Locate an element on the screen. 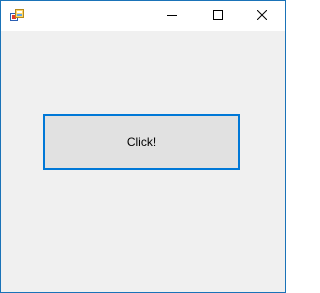 Image resolution: width=320 pixels, height=293 pixels. minimize-icon is located at coordinates (172, 16).